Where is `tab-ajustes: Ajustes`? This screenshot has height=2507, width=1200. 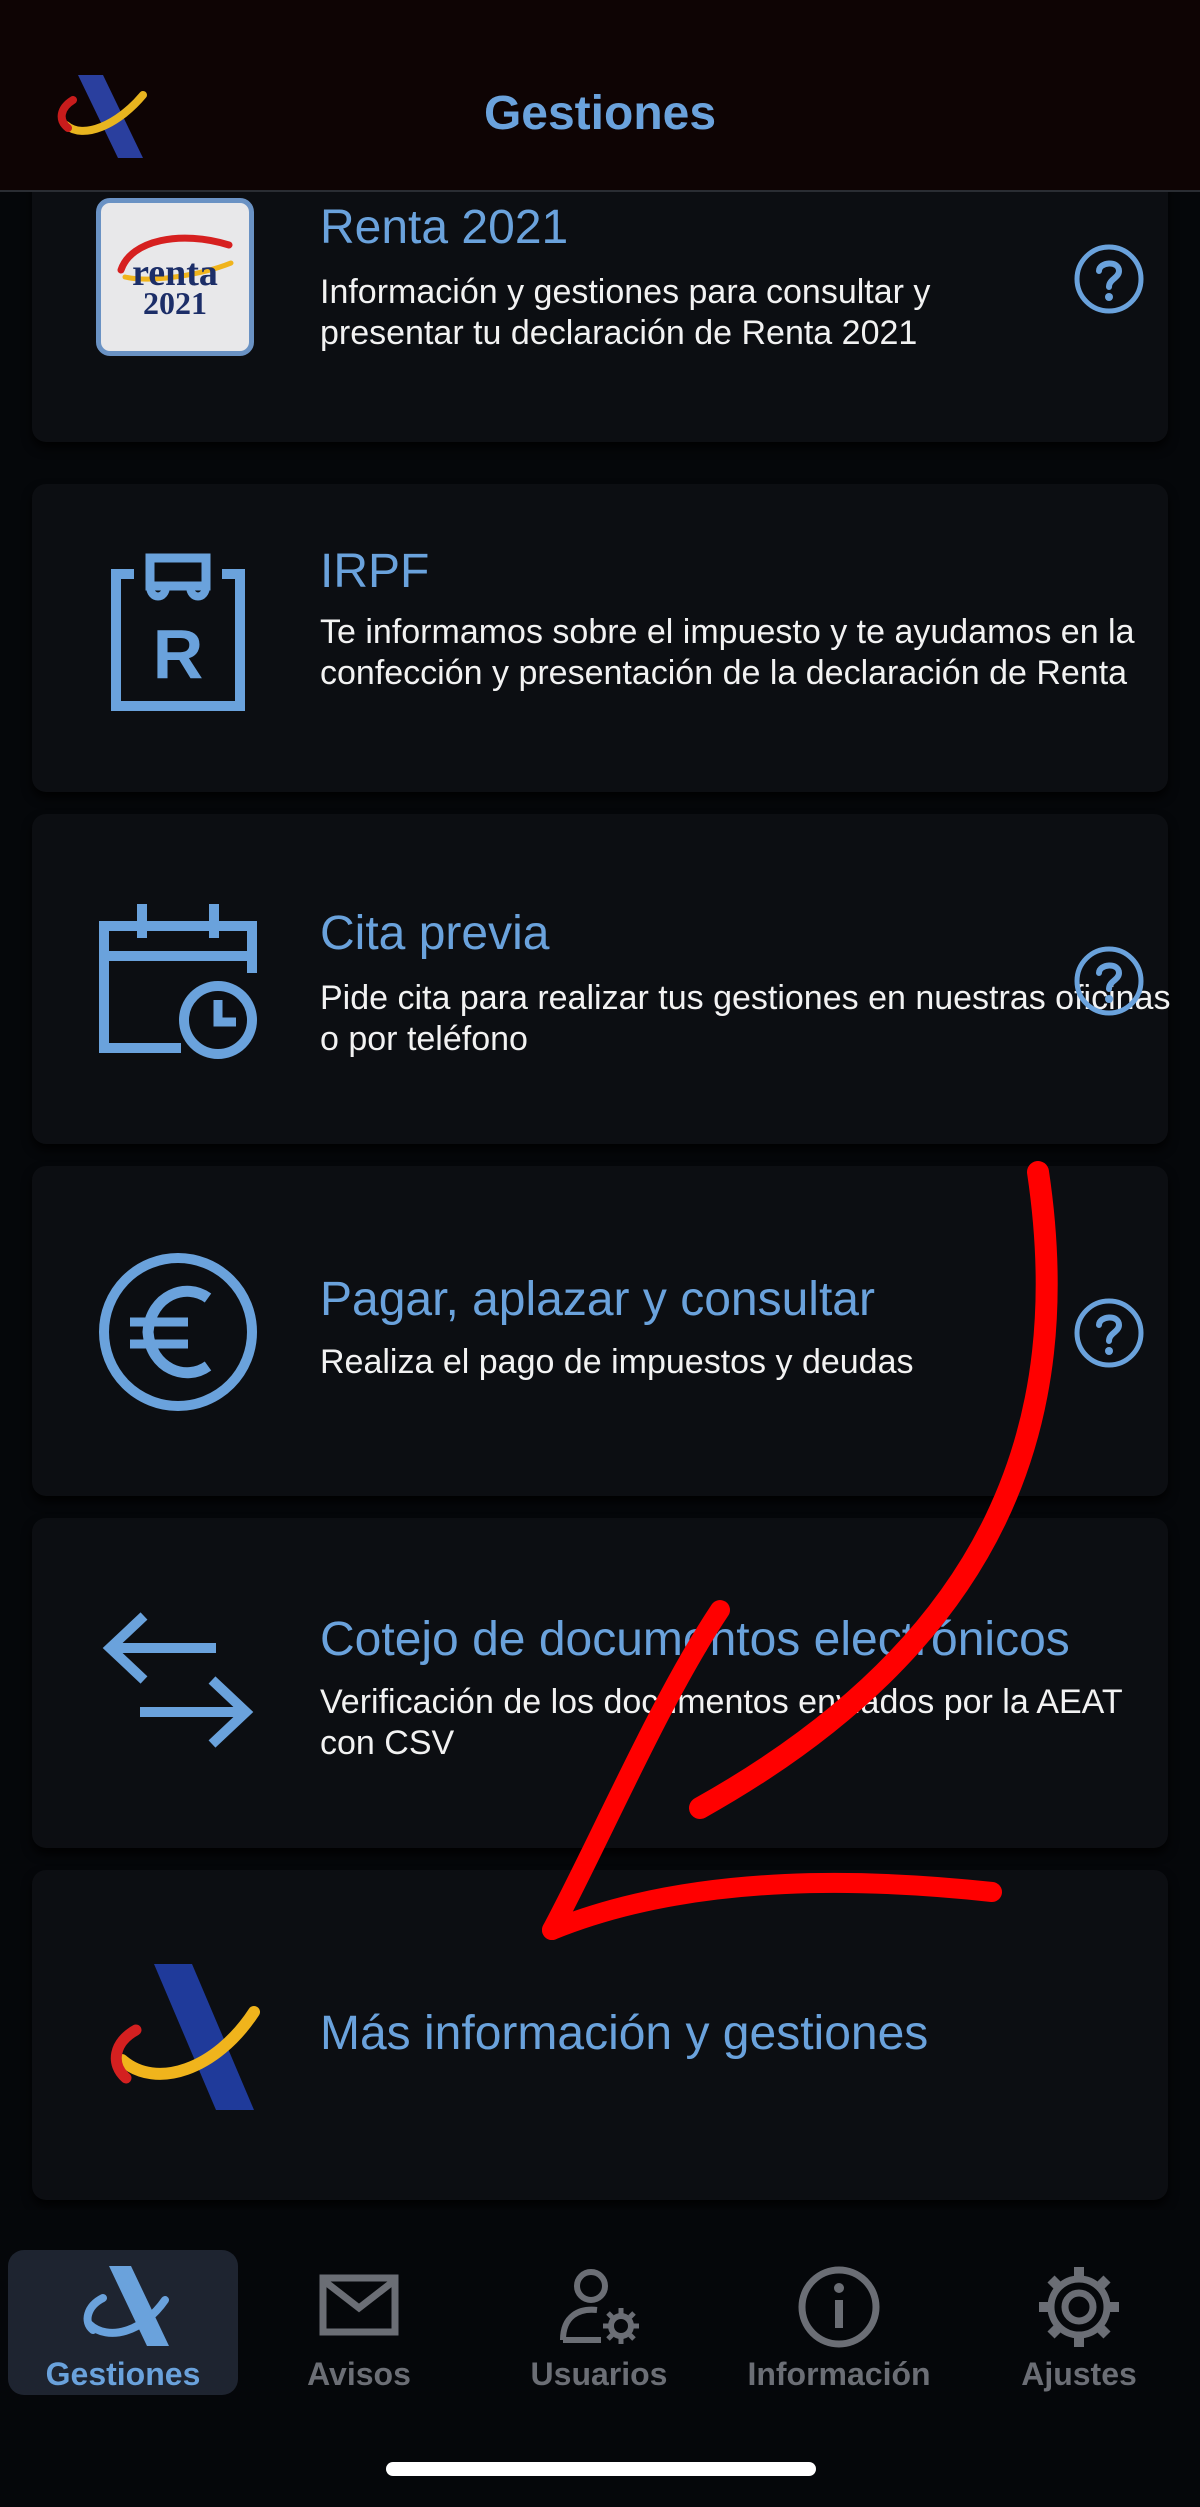
tab-ajustes: Ajustes is located at coordinates (1079, 2322).